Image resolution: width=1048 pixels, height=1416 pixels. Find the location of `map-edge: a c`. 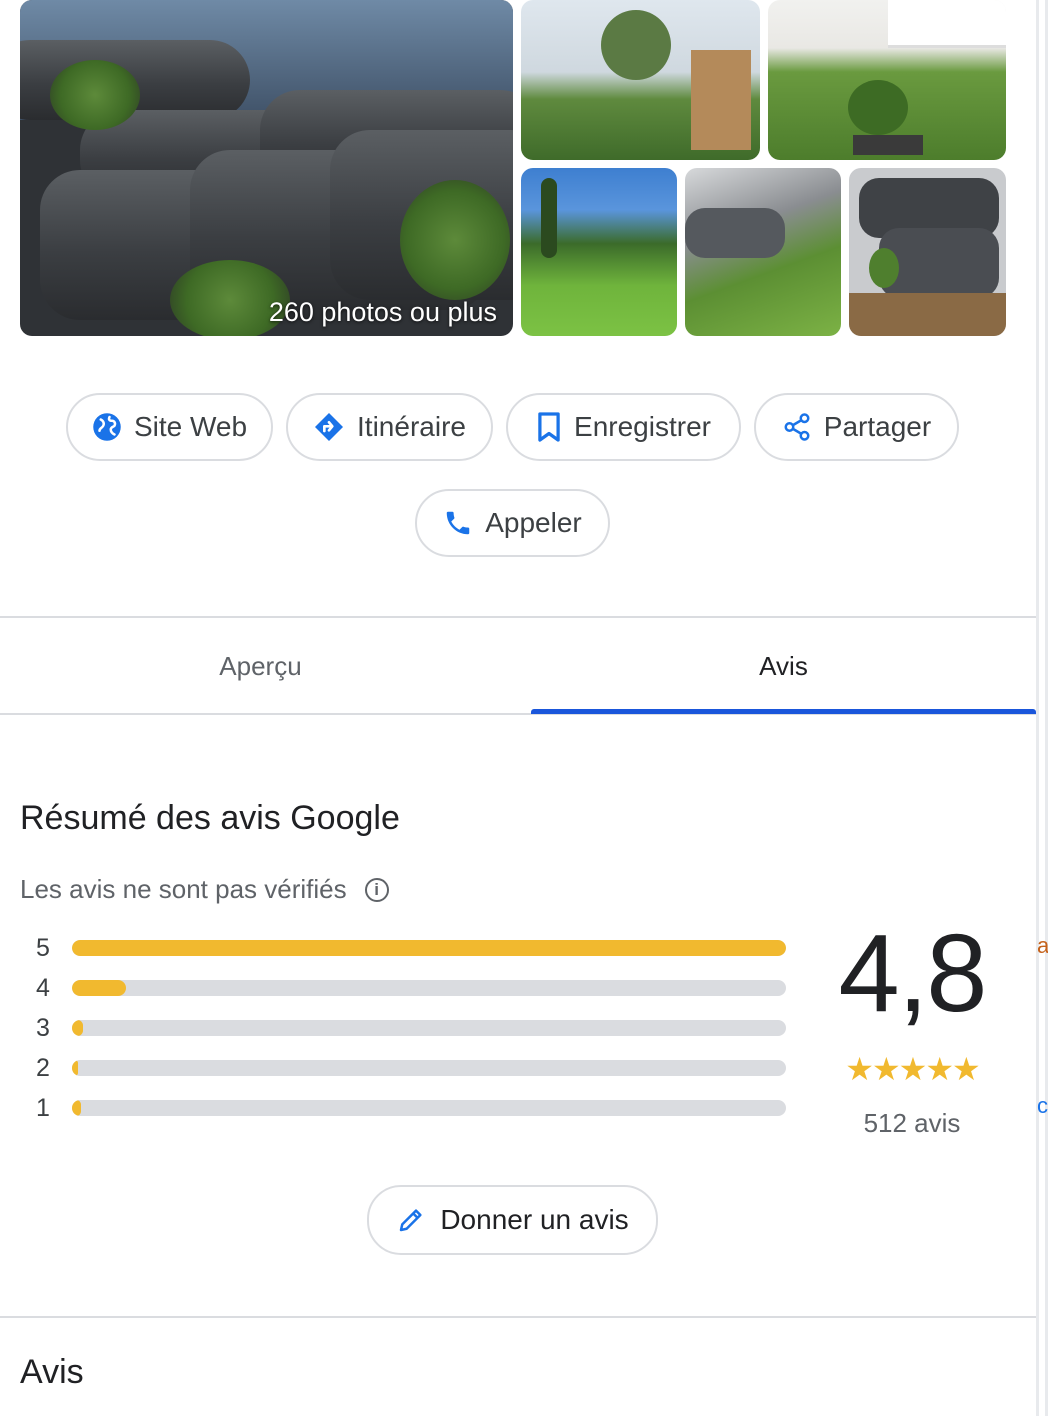

map-edge: a c is located at coordinates (1042, 708).